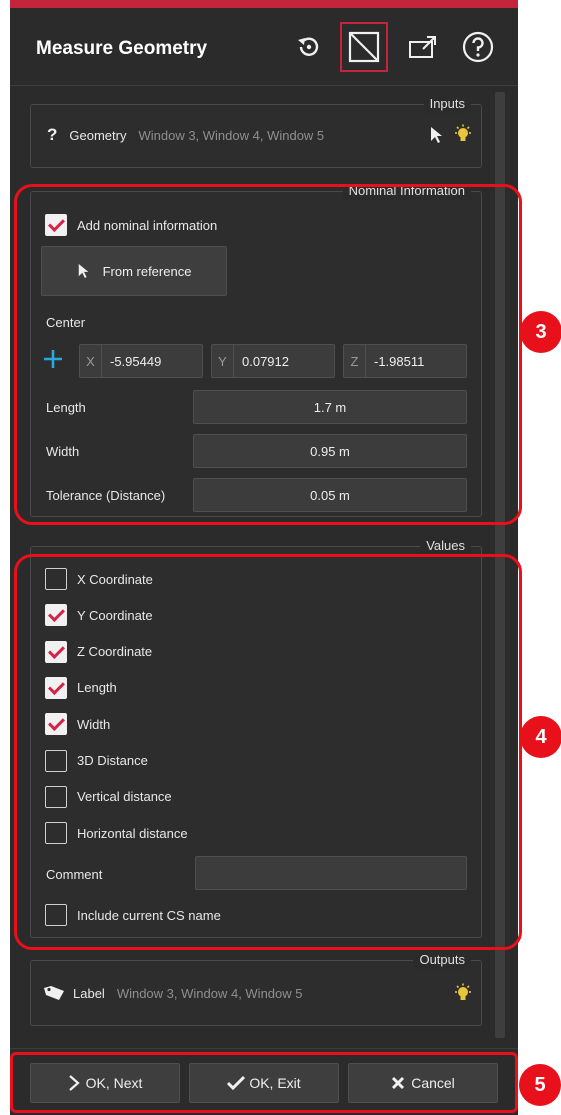 This screenshot has width=561, height=1115. I want to click on geometry-input-row: ? Geometry Window 3, Window 4, Window 5, so click(185, 135).